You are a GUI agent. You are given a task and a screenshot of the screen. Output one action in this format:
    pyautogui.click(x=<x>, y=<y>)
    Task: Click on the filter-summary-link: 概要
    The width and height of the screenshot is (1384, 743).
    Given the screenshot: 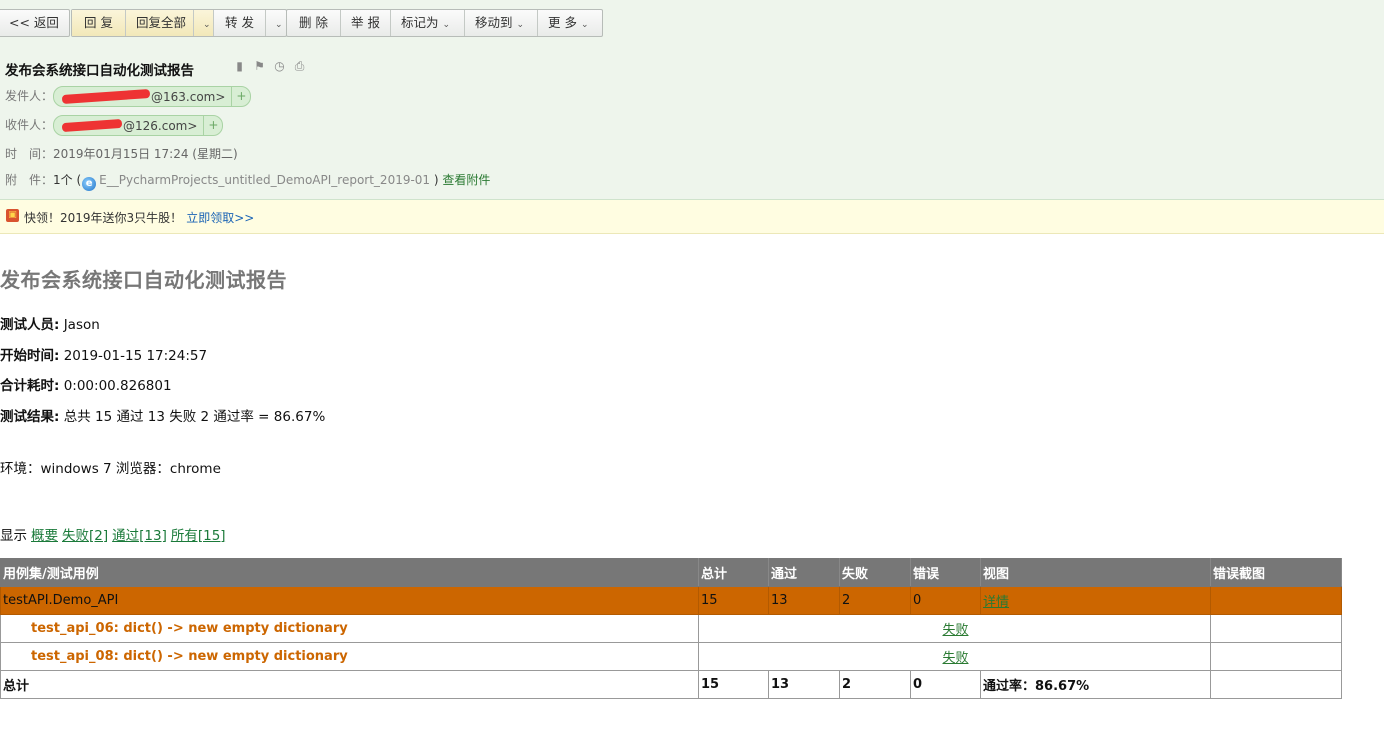 What is the action you would take?
    pyautogui.click(x=44, y=536)
    